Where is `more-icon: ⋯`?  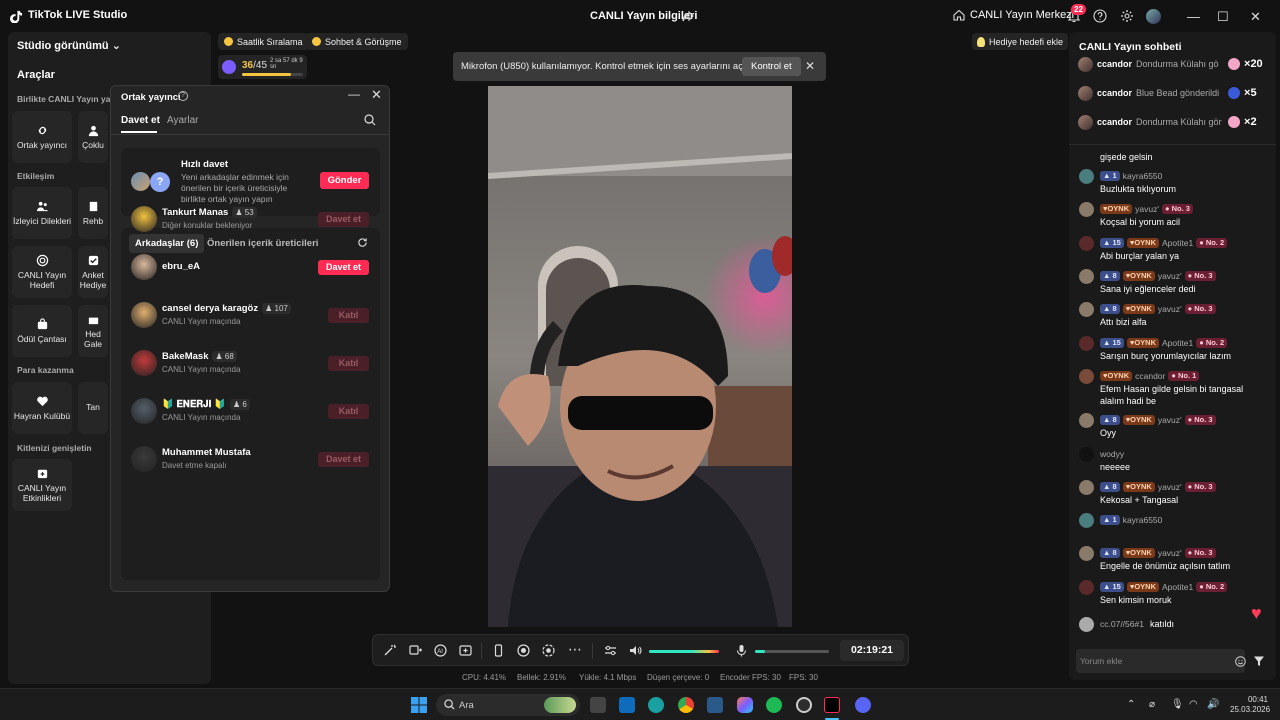 more-icon: ⋯ is located at coordinates (575, 649).